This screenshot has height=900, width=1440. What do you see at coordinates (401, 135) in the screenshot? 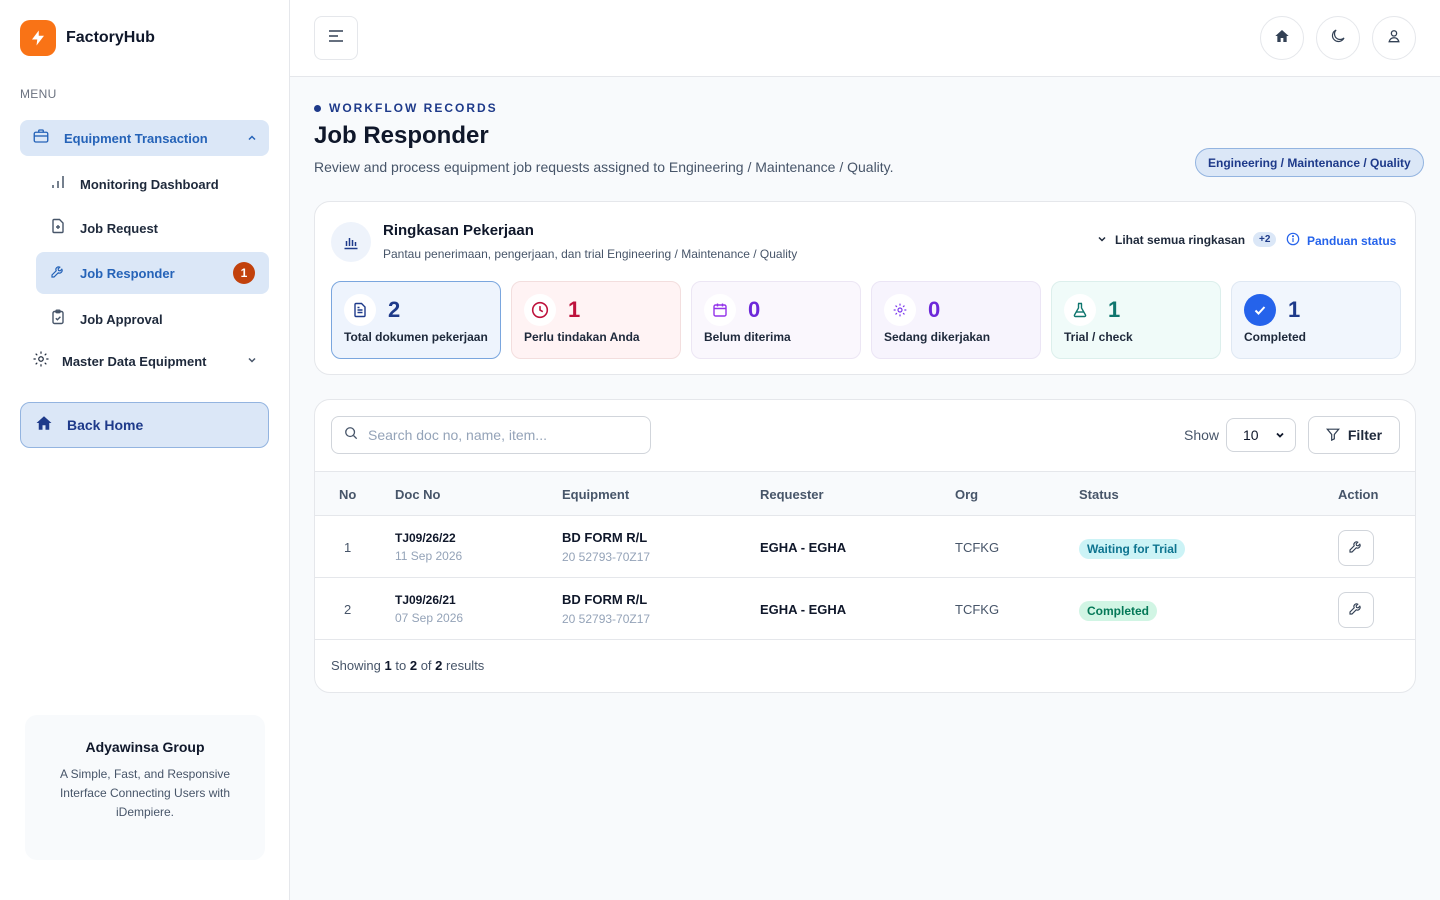
I see `page-title: Job Responder` at bounding box center [401, 135].